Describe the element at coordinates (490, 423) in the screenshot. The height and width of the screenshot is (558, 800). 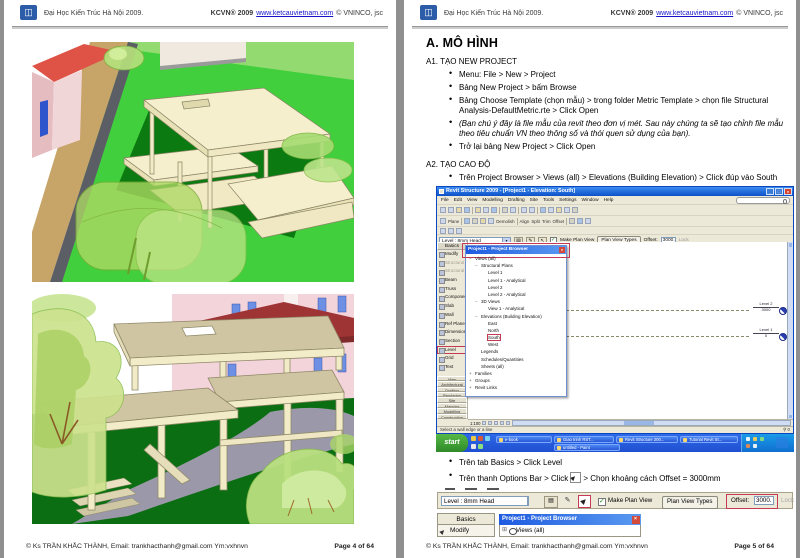
I see `model-graphics-icon` at that location.